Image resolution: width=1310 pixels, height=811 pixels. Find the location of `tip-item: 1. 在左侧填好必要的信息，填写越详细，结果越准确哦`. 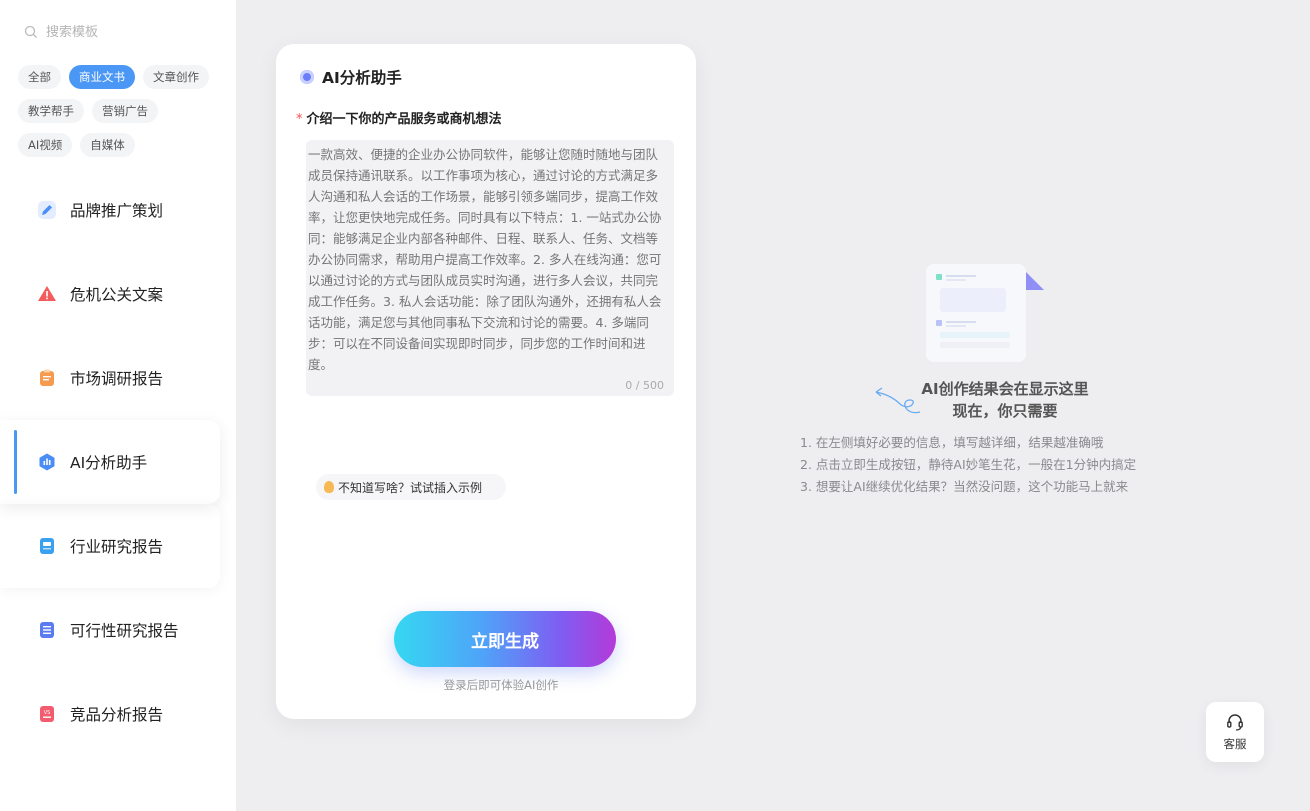

tip-item: 1. 在左侧填好必要的信息，填写越详细，结果越准确哦 is located at coordinates (952, 442).